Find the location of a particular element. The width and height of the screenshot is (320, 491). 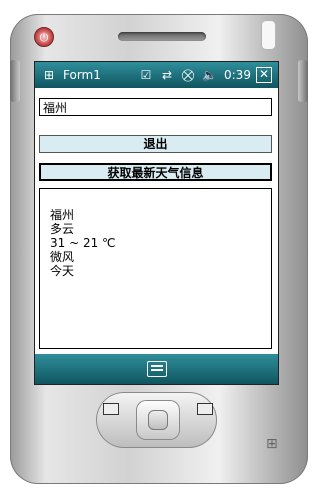

close-icon: ✕ is located at coordinates (264, 75).